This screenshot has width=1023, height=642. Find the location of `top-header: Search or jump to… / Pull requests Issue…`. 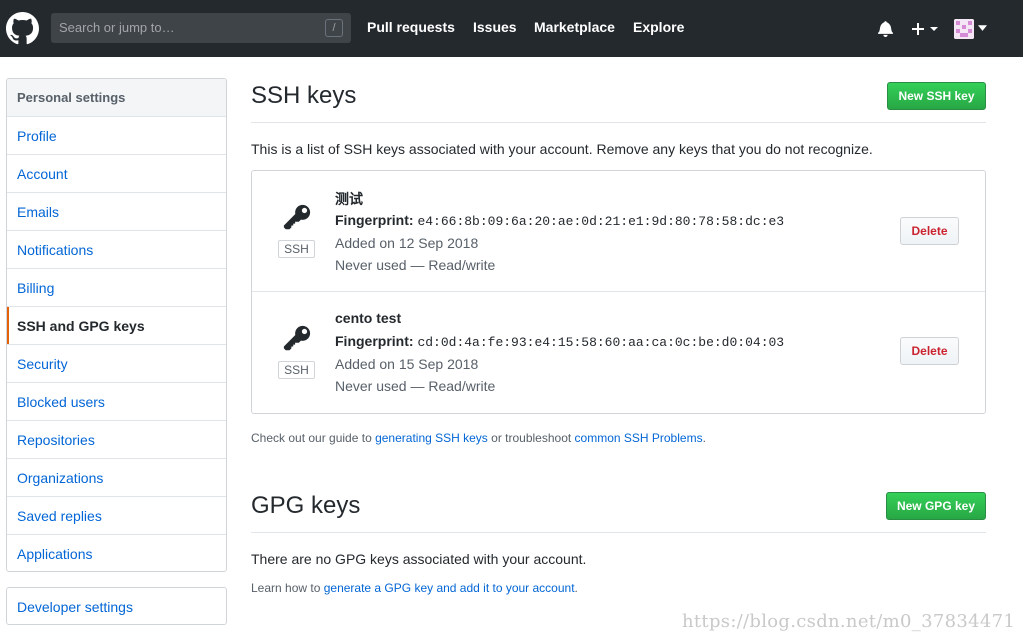

top-header: Search or jump to… / Pull requests Issue… is located at coordinates (511, 28).